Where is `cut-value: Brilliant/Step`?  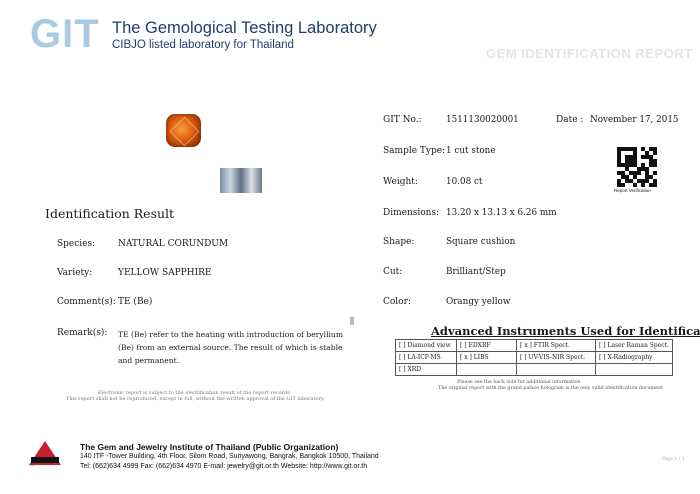 cut-value: Brilliant/Step is located at coordinates (476, 272).